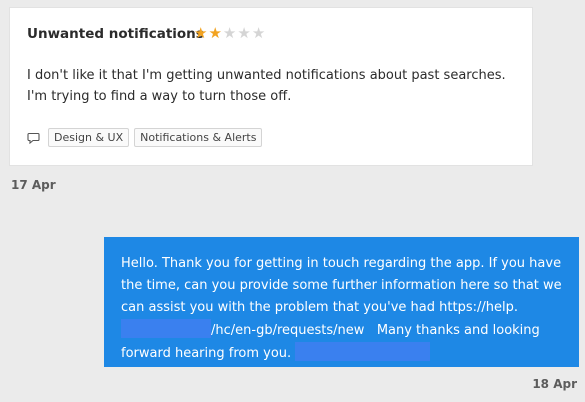  I want to click on tag-list: Design & UX Notifications & Alerts, so click(145, 137).